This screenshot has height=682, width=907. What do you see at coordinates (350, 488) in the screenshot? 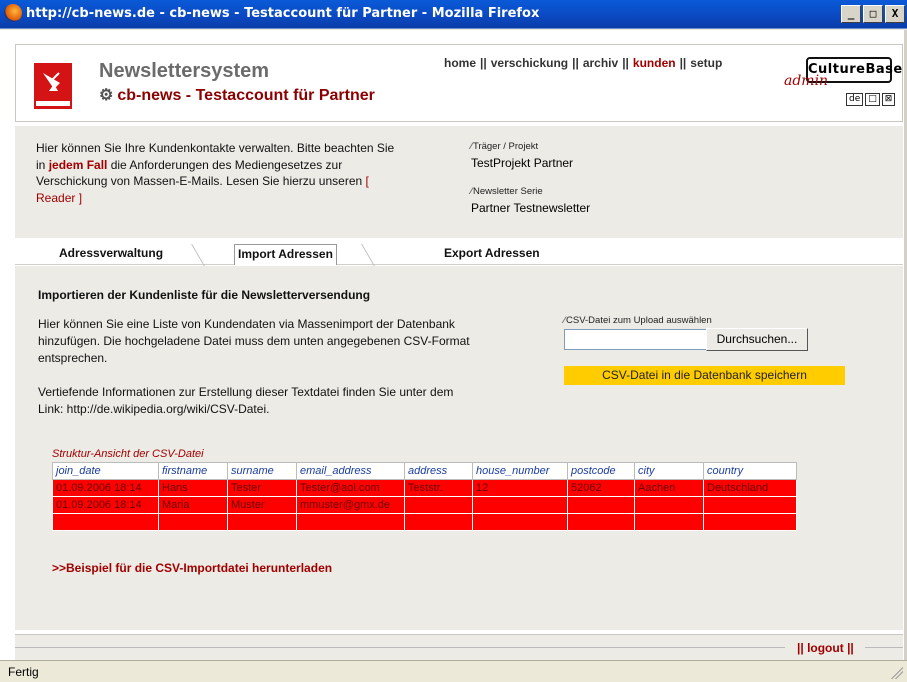
I see `table-cell: Tester@aol.com` at bounding box center [350, 488].